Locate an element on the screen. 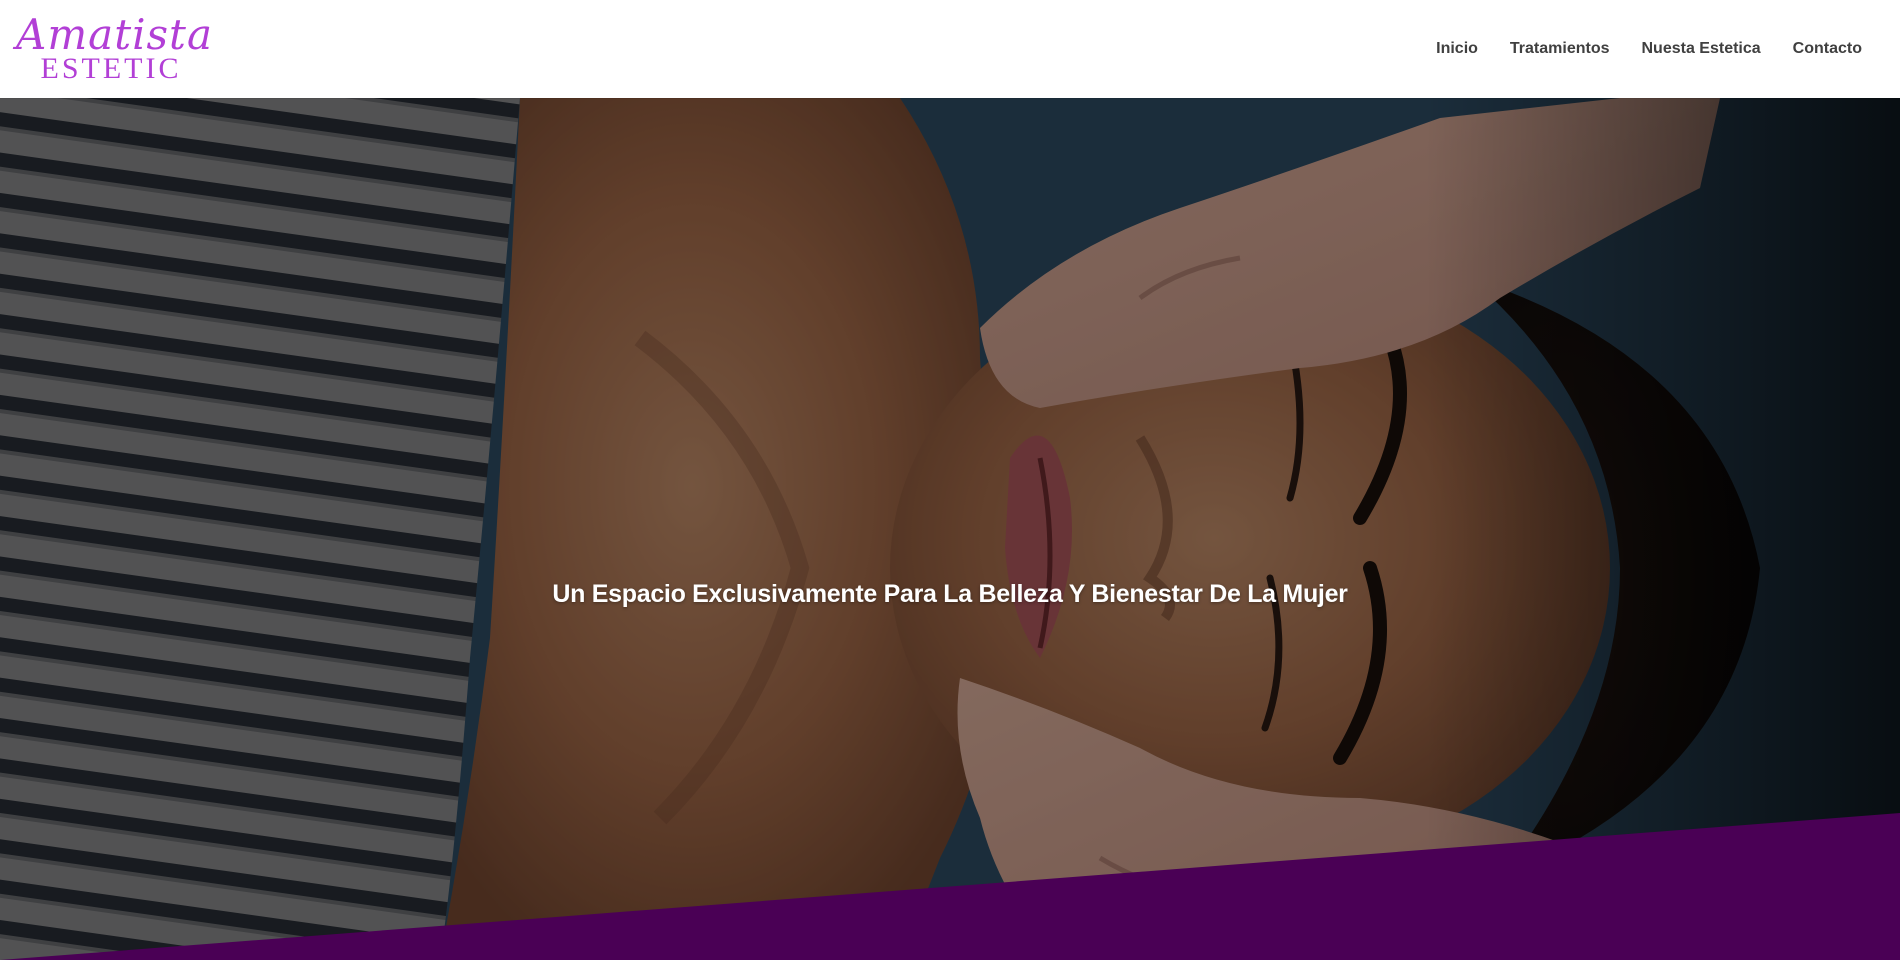  nav-item-tratamientos: Tratamientos is located at coordinates (1560, 49).